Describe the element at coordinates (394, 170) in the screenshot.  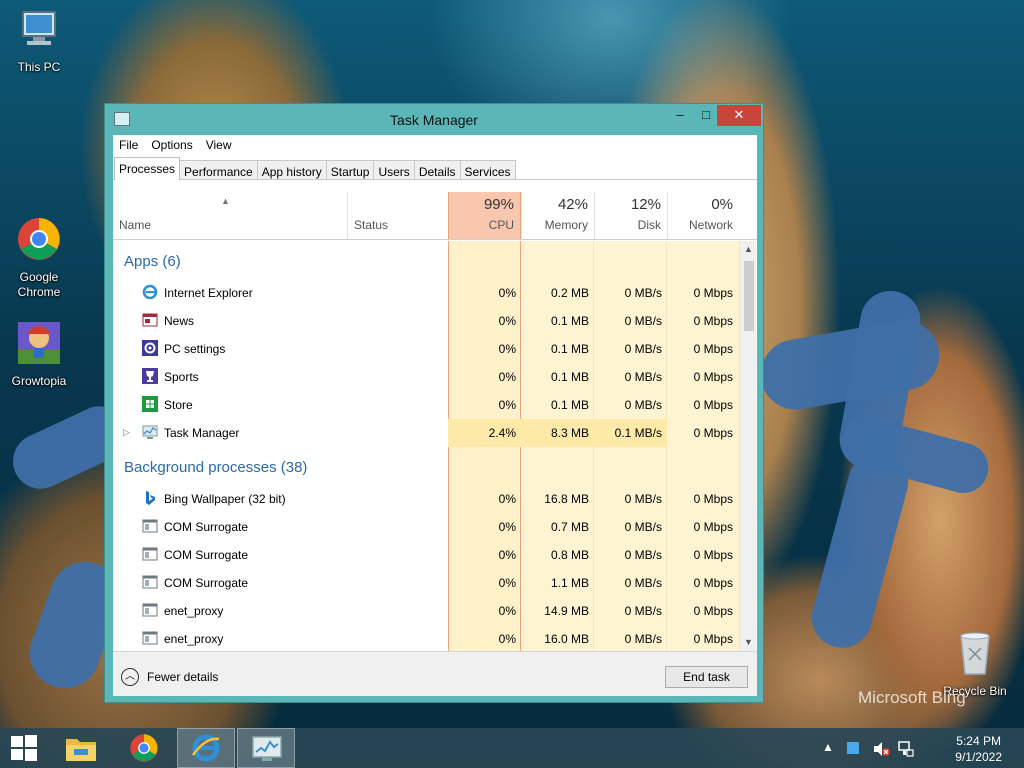
I see `tab-users: Users` at that location.